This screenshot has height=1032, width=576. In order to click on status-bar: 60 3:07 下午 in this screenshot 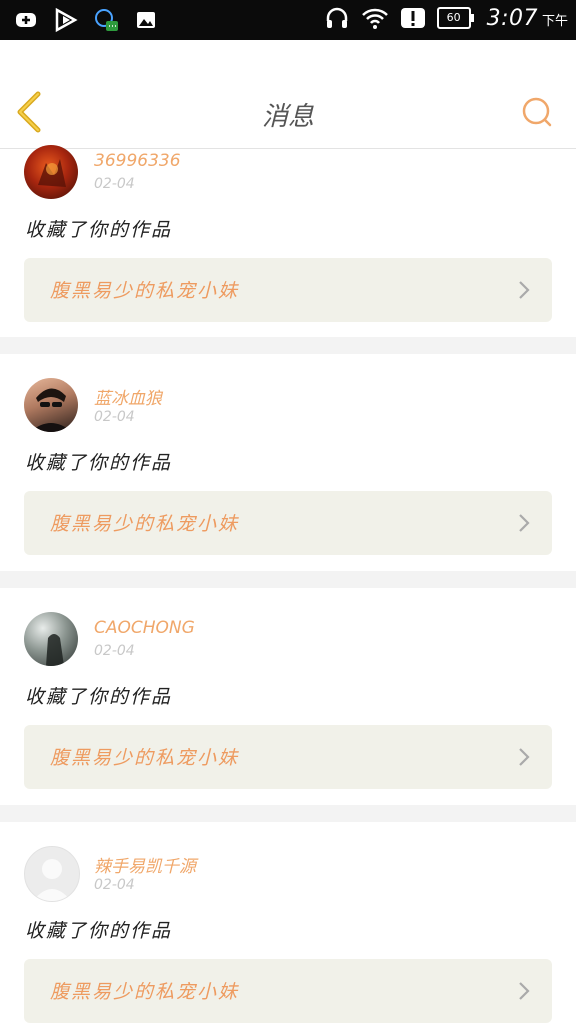, I will do `click(288, 20)`.